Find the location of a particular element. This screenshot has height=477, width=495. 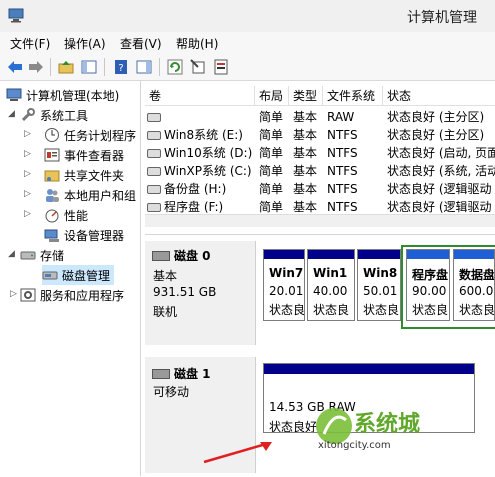

table-row: Win10系统 (D:) 简单 基本 NTFS 状态良好 (启动, 页面 is located at coordinates (320, 153).